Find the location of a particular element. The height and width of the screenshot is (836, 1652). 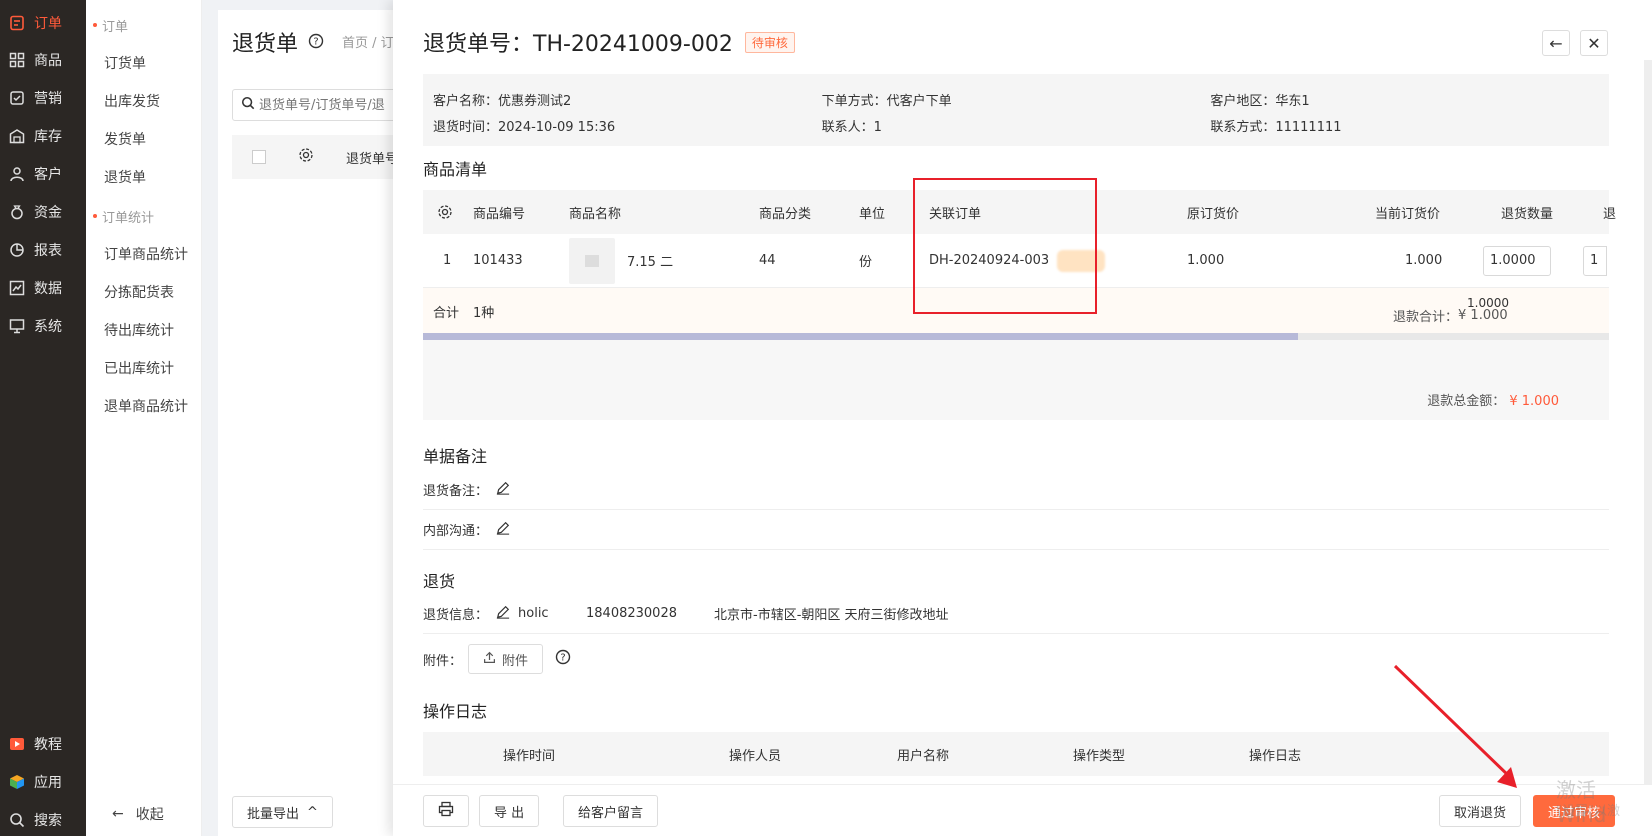

nav-item-search: 搜索 is located at coordinates (43, 820).